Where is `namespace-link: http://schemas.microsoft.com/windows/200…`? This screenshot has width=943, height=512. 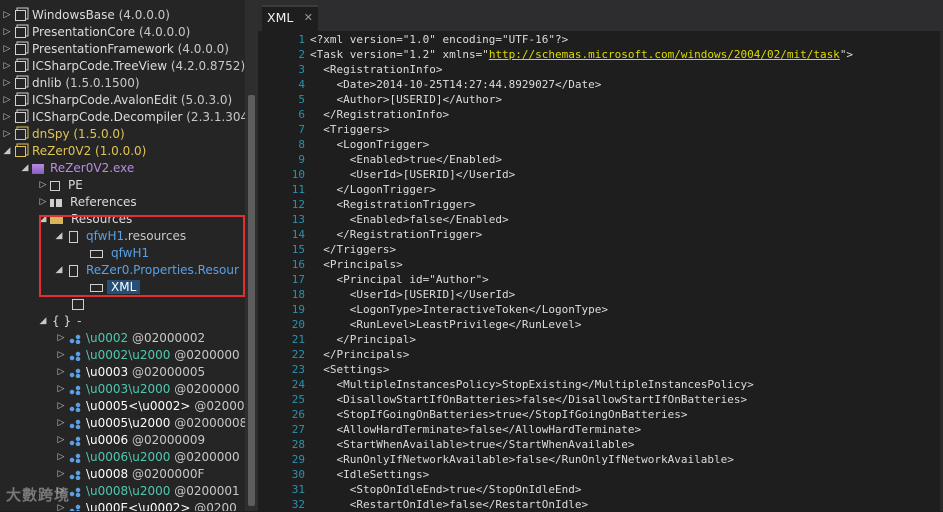 namespace-link: http://schemas.microsoft.com/windows/200… is located at coordinates (664, 54).